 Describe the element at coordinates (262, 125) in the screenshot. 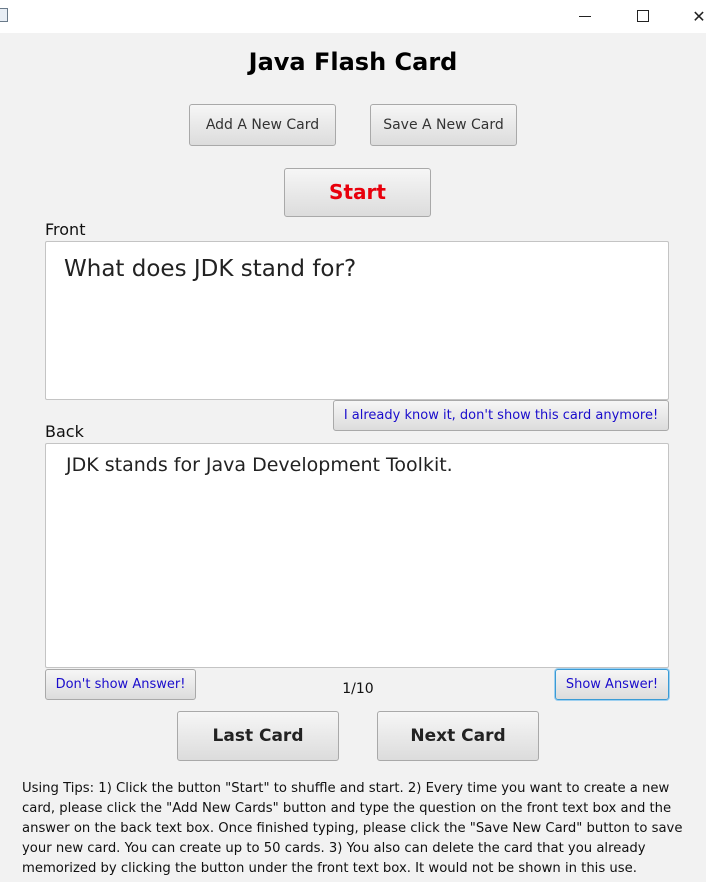

I see `add-card-button: Add A New Card` at that location.